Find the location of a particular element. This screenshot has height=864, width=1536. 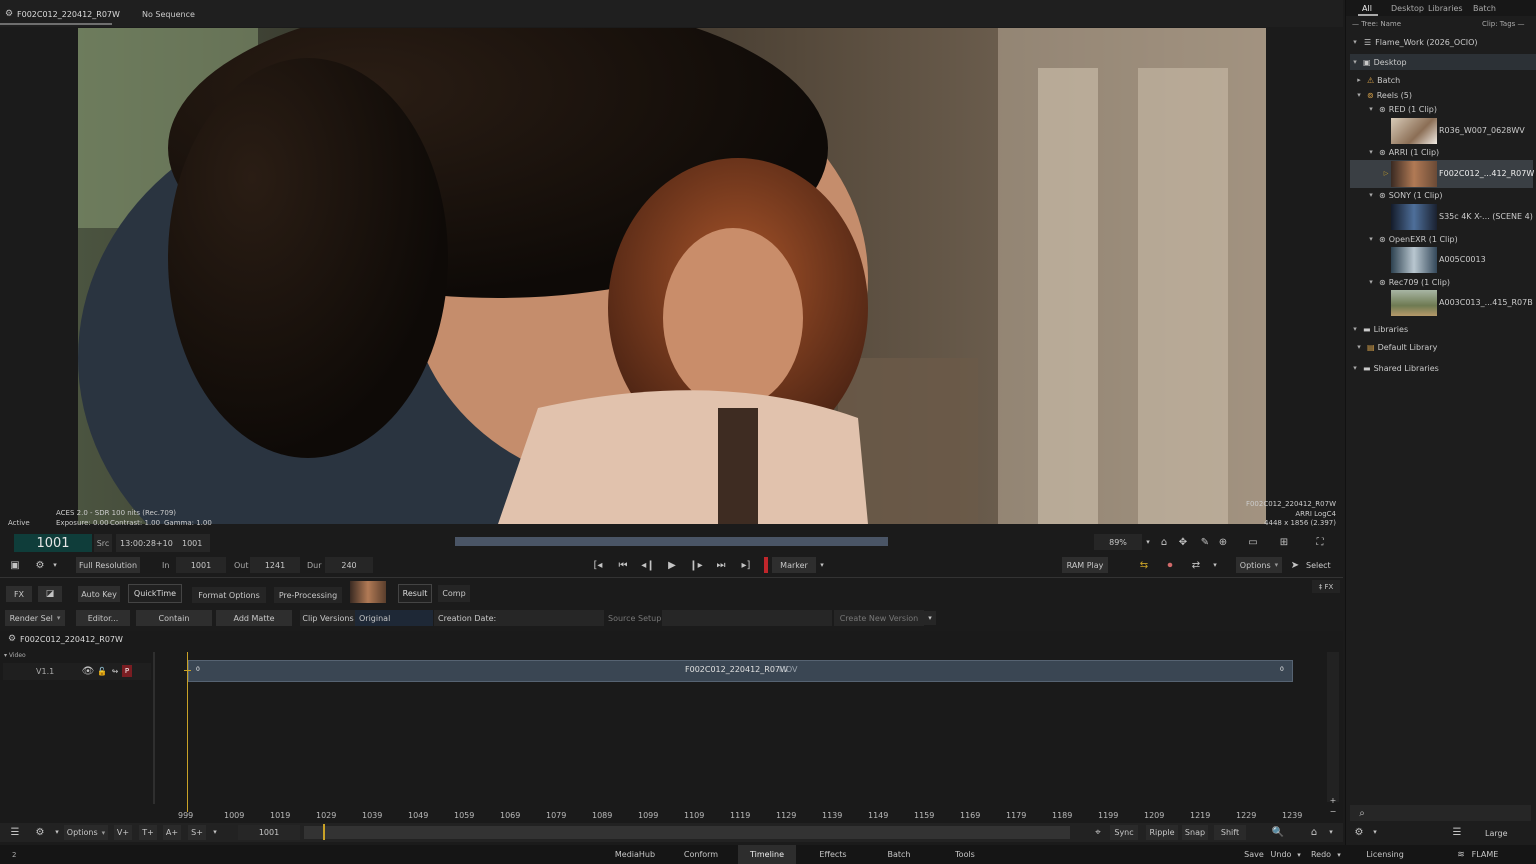

scrub-bar is located at coordinates (671, 541).